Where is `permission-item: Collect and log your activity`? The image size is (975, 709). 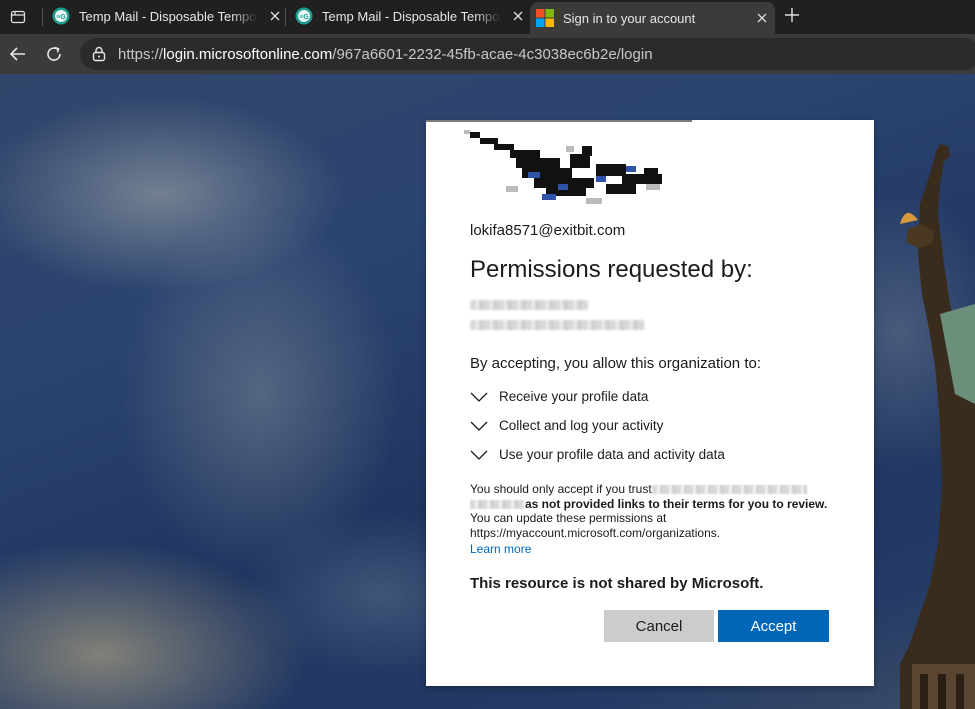
permission-item: Collect and log your activity is located at coordinates (597, 425).